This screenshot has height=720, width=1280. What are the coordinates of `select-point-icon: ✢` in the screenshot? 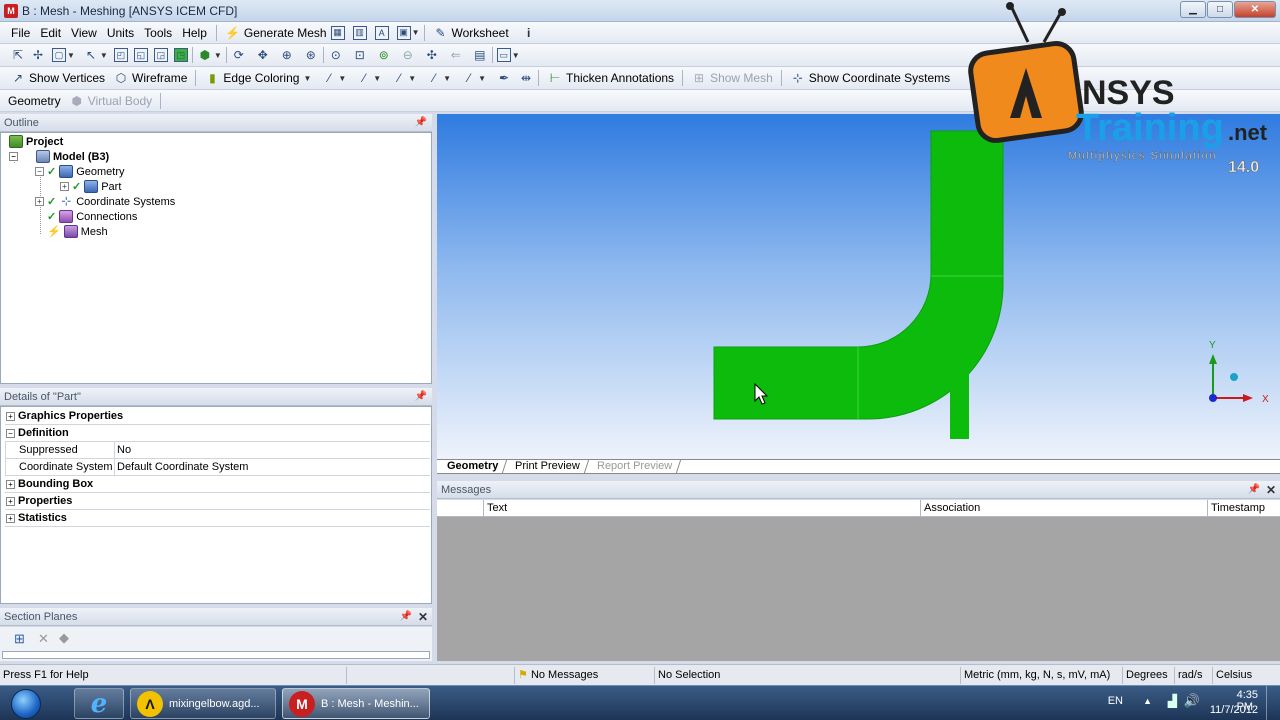 It's located at (38, 55).